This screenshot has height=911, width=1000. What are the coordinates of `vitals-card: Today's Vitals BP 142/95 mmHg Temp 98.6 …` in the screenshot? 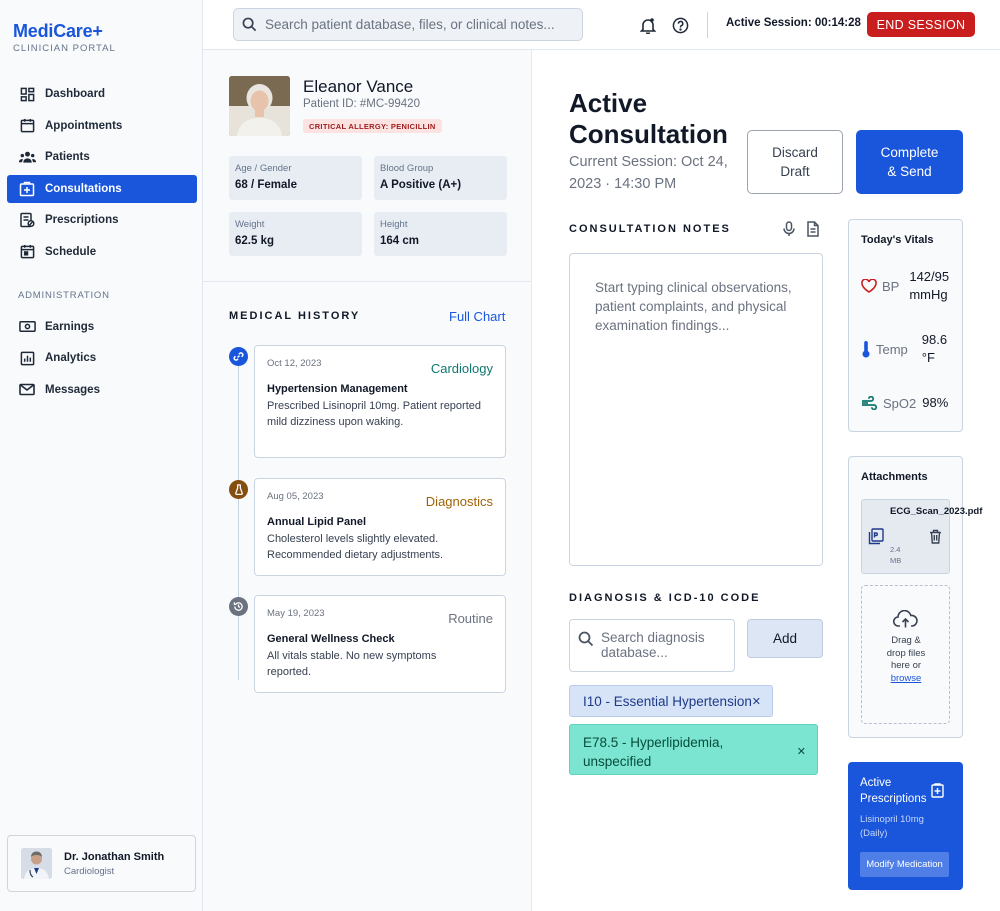 It's located at (905, 325).